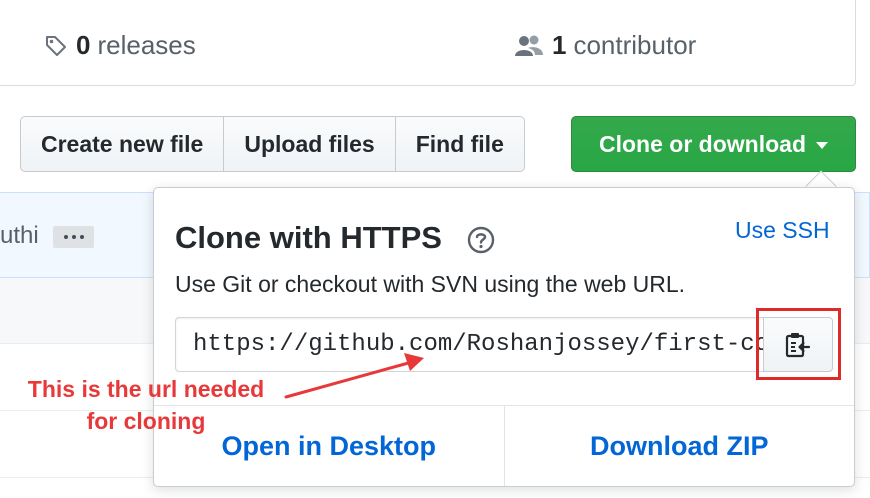 The width and height of the screenshot is (870, 498). Describe the element at coordinates (529, 45) in the screenshot. I see `people-icon` at that location.